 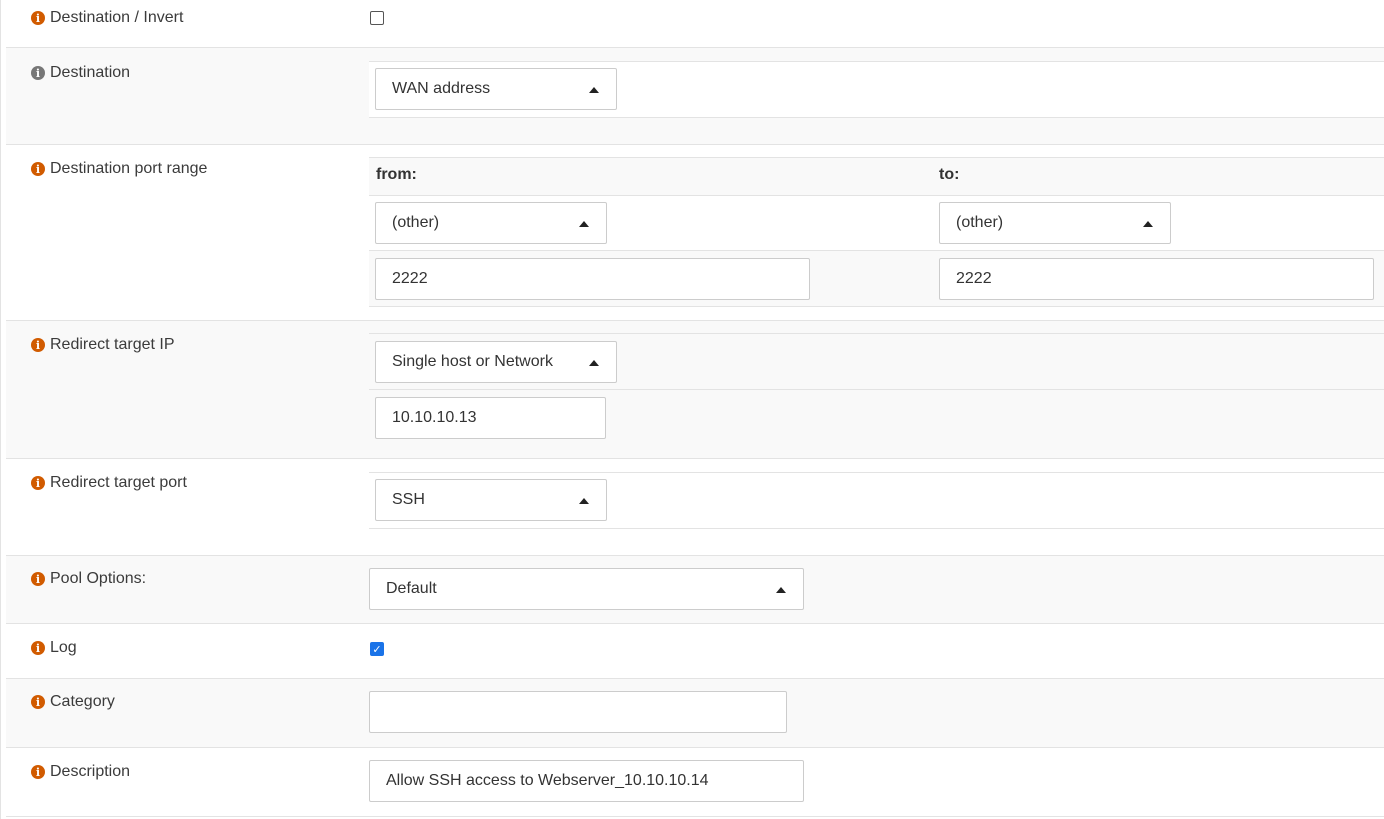 I want to click on destination-invert-checkbox, so click(x=377, y=18).